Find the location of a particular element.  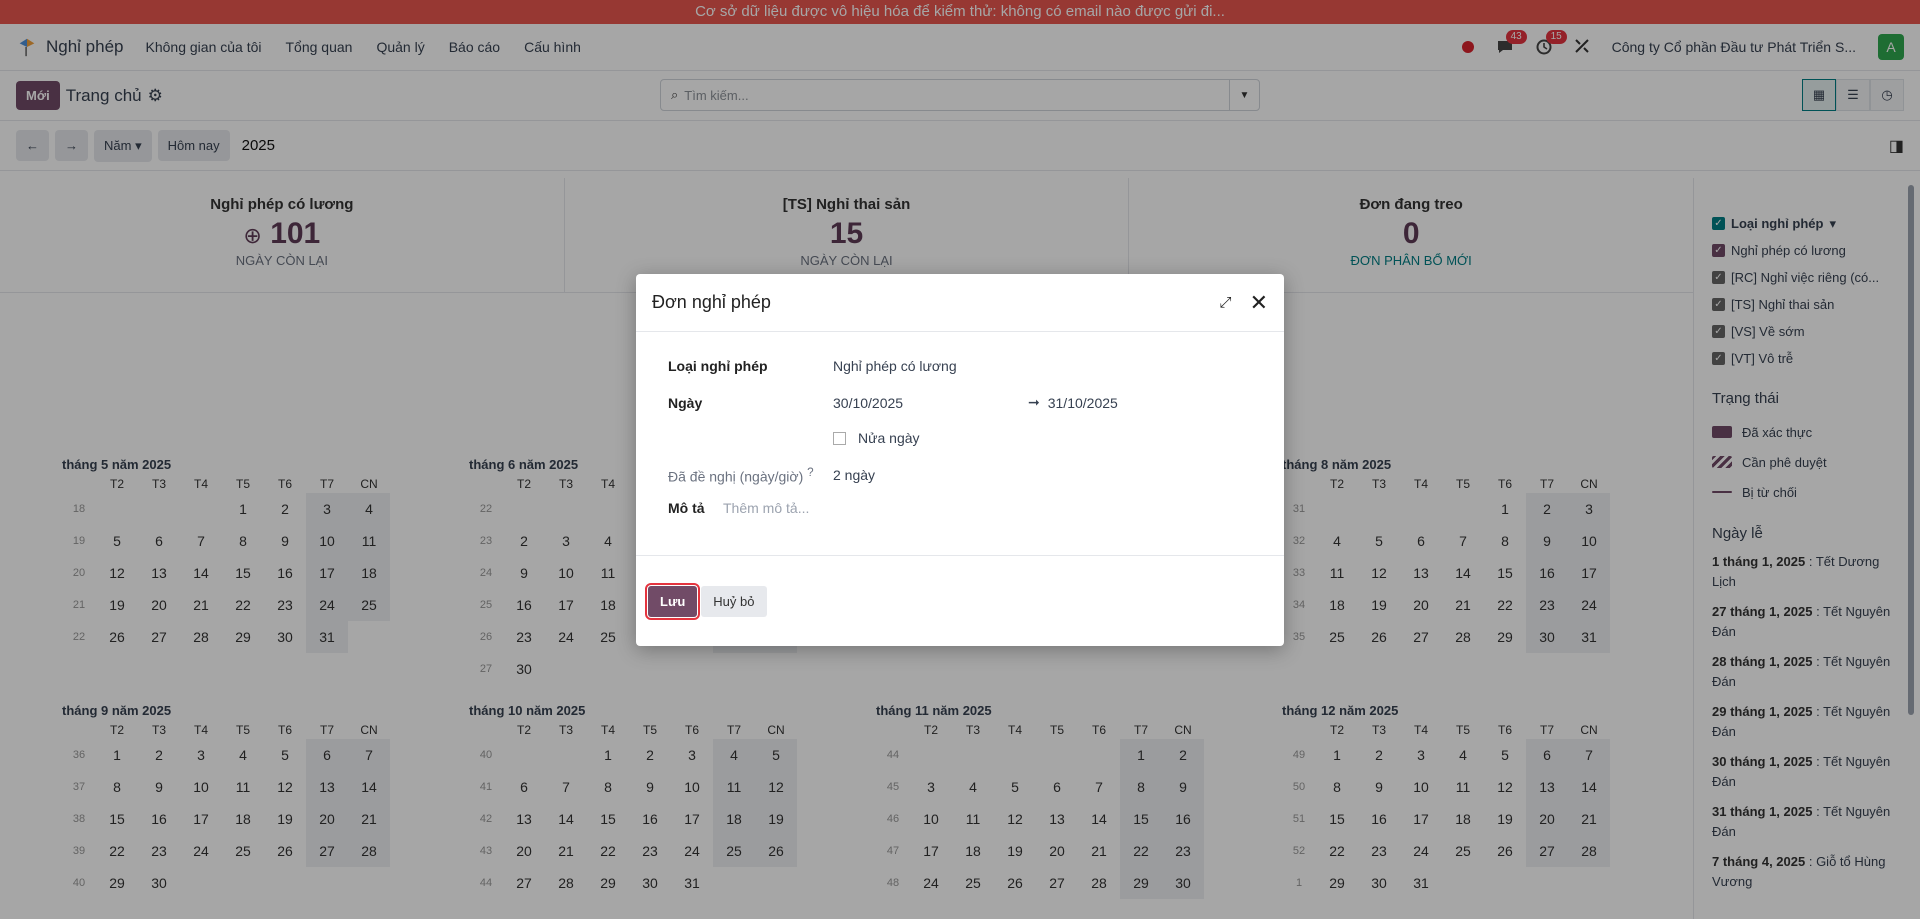

requested-label: Đã đề nghị (ngày/giờ) ? is located at coordinates (750, 475).